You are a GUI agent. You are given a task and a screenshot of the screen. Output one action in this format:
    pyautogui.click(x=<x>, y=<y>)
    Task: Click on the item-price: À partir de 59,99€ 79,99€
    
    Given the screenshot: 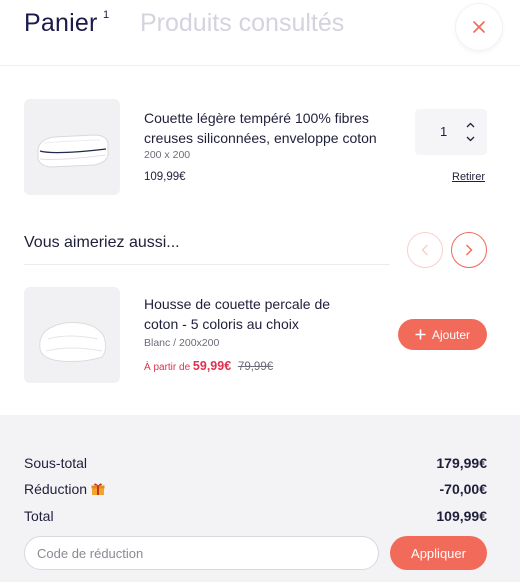 What is the action you would take?
    pyautogui.click(x=208, y=366)
    